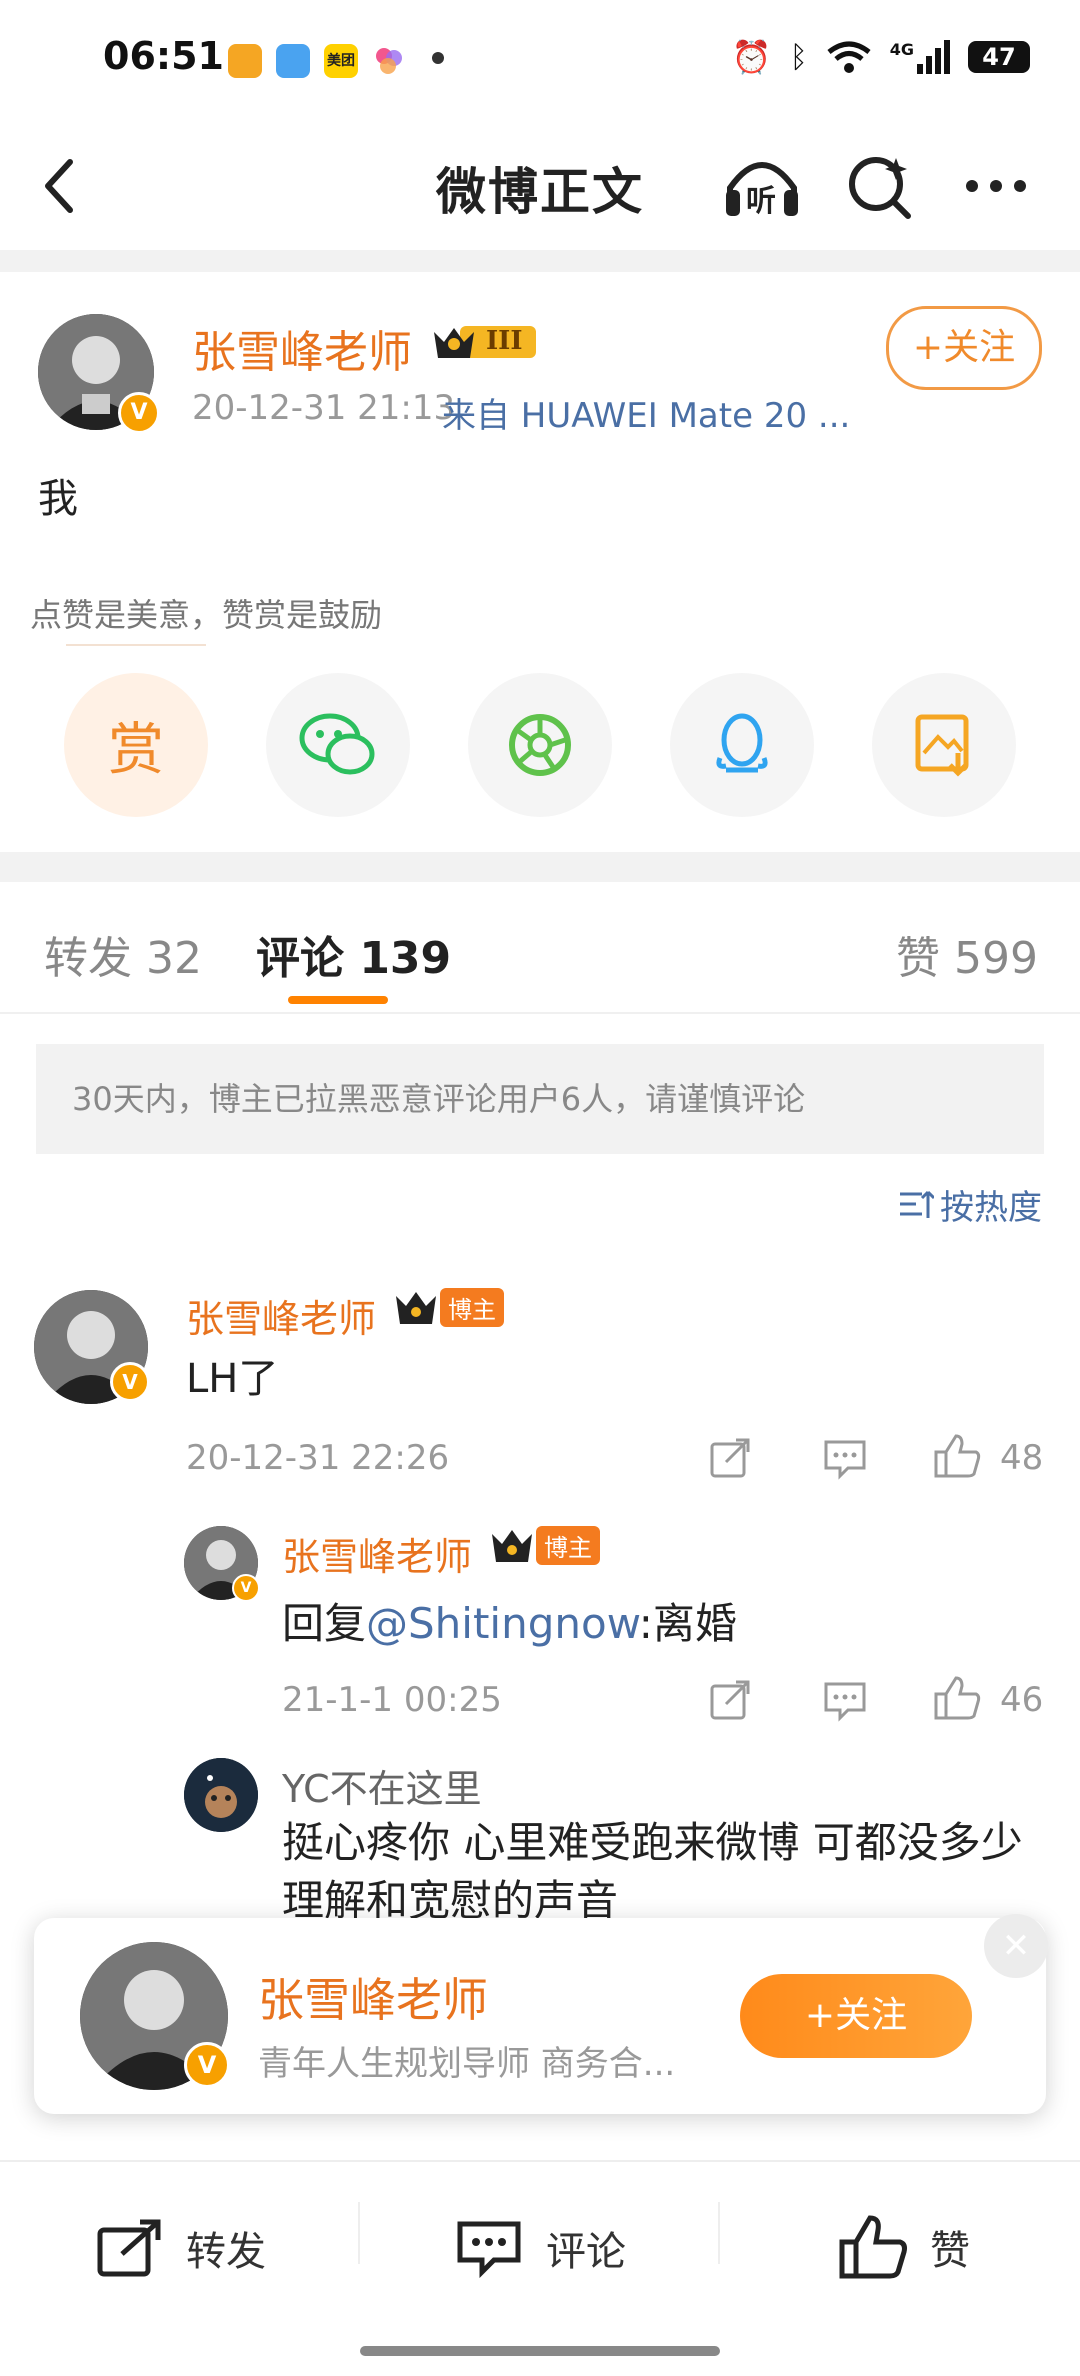  I want to click on tab-like: 赞 599, so click(967, 954).